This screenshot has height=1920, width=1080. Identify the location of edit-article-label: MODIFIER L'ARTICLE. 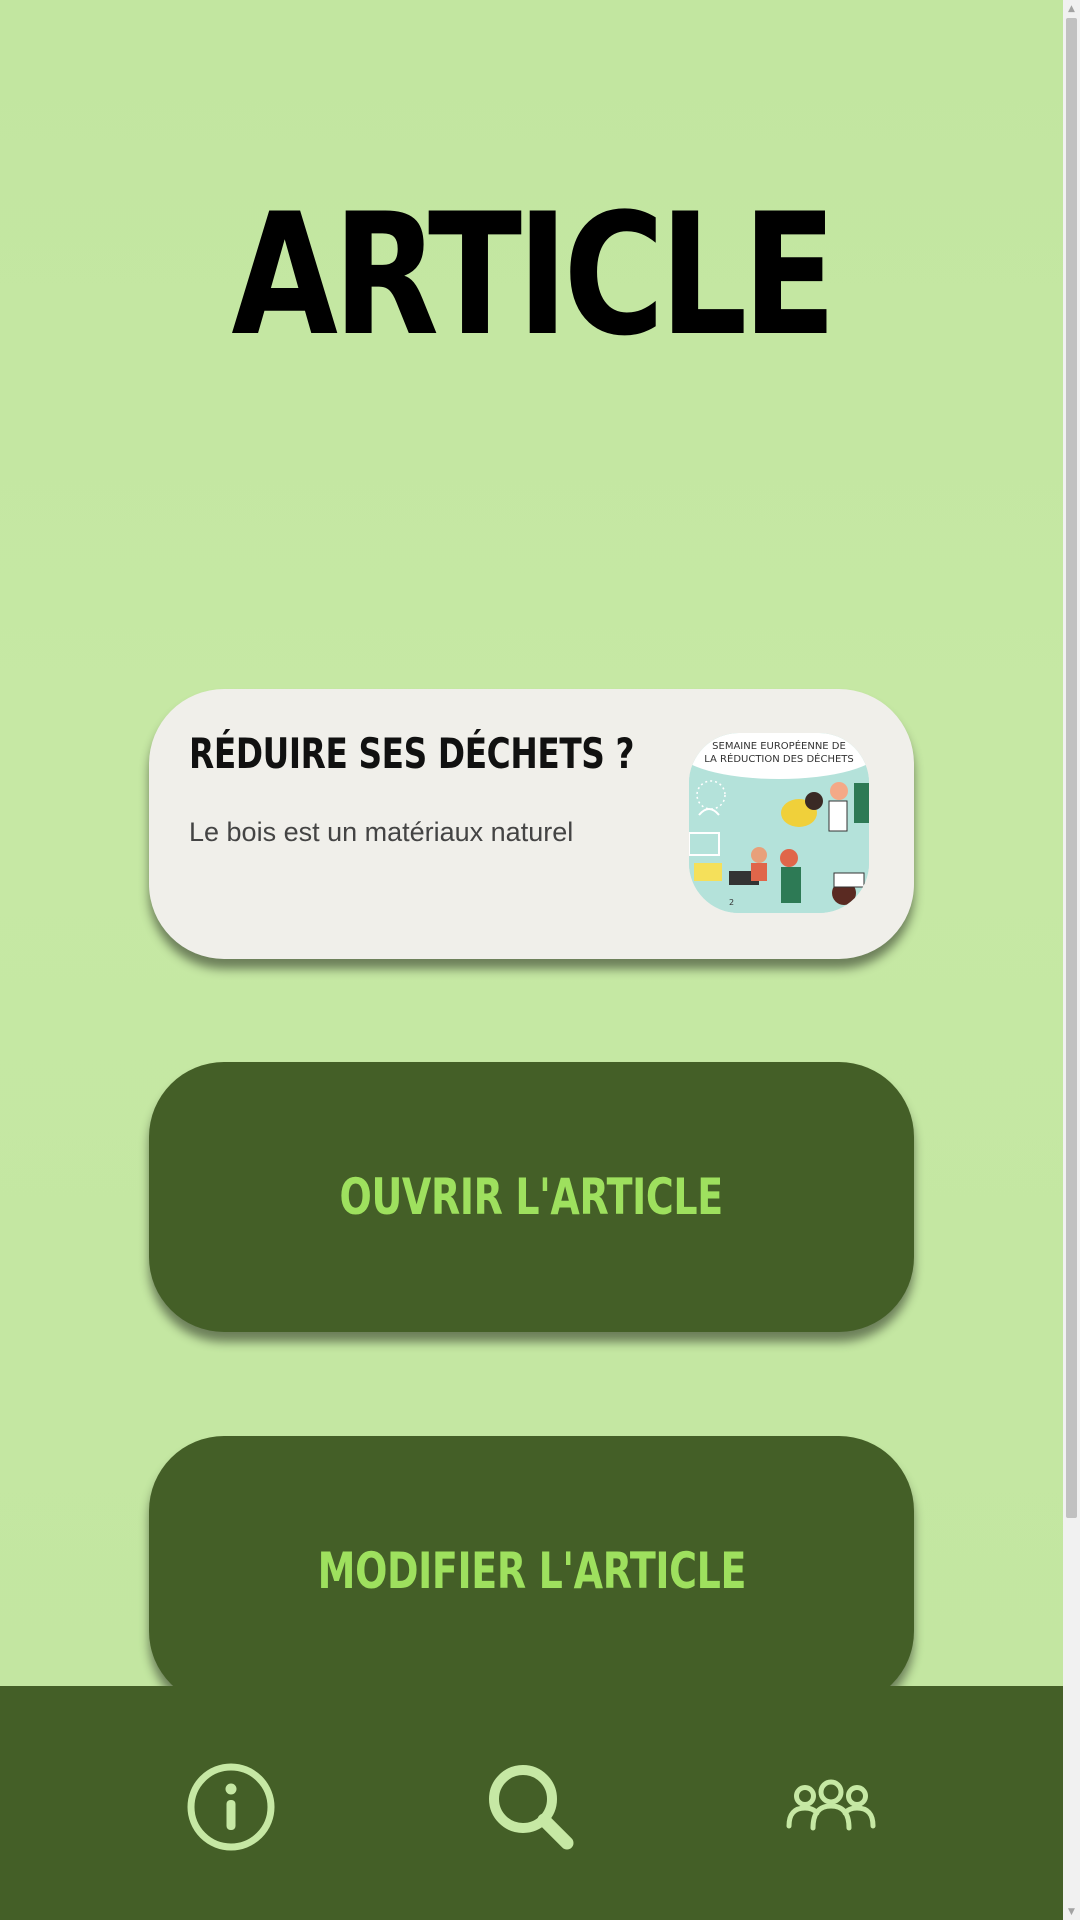
(531, 1571).